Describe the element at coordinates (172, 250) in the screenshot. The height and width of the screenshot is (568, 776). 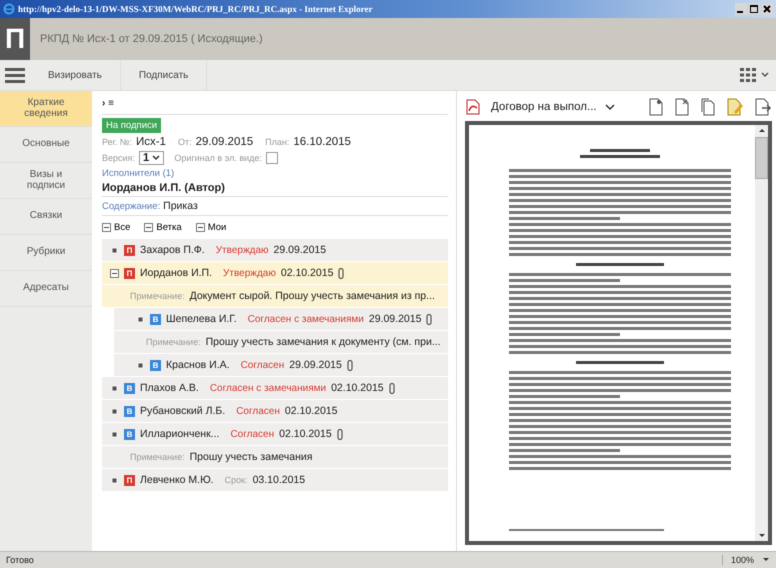
I see `person-name: Захаров П.Ф.` at that location.